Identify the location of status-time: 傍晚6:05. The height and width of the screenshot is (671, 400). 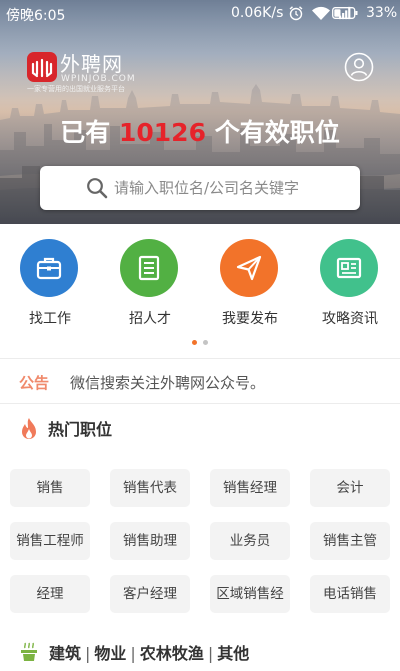
(36, 16).